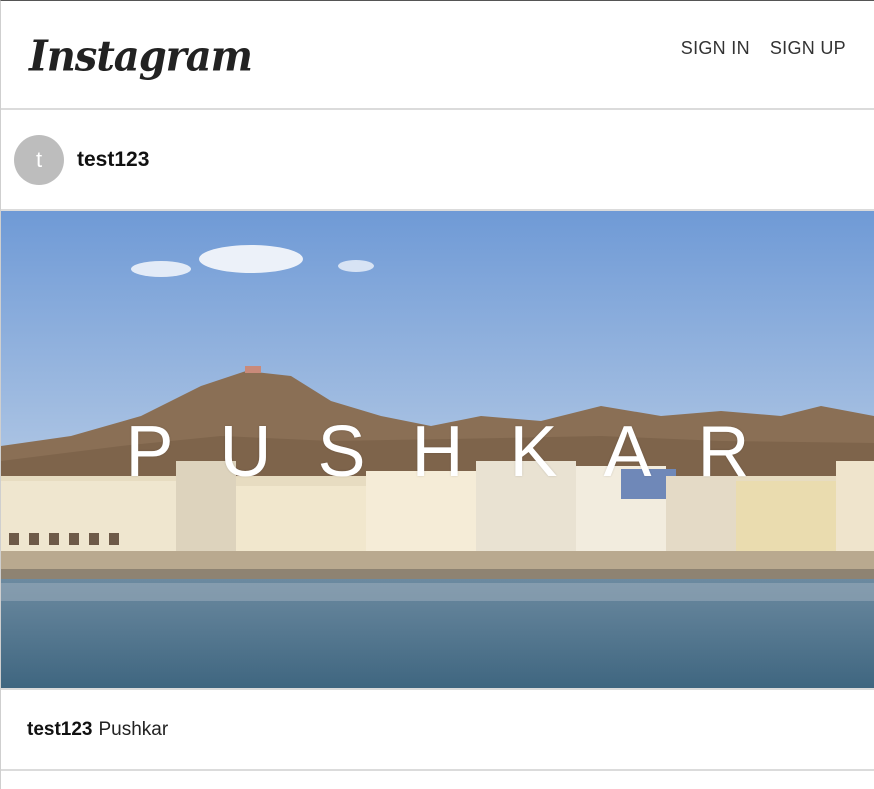  Describe the element at coordinates (437, 55) in the screenshot. I see `app-header: Instagram SIGN IN SIGN UP` at that location.